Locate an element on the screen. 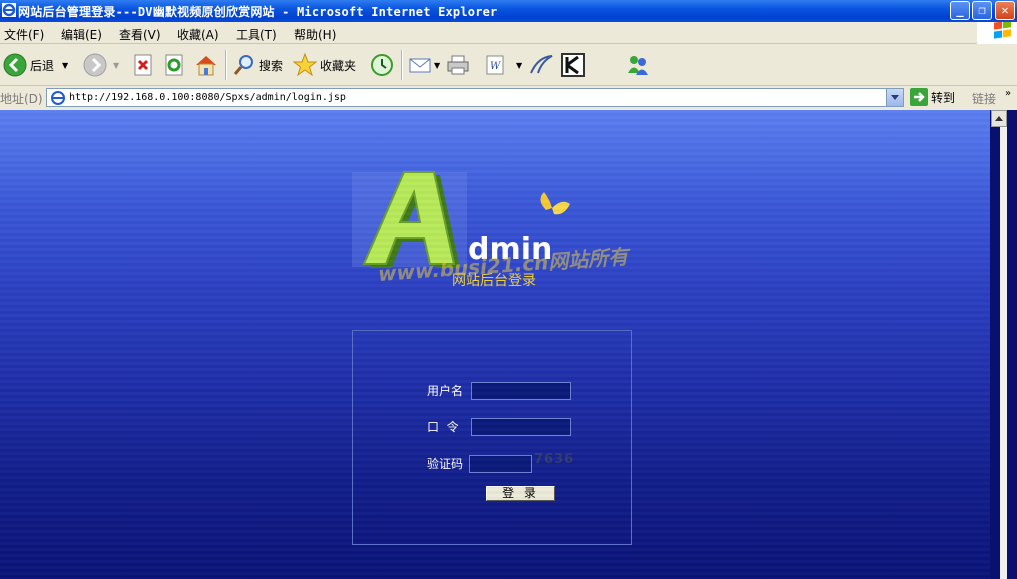 The width and height of the screenshot is (1017, 579). svg-text: W is located at coordinates (495, 66).